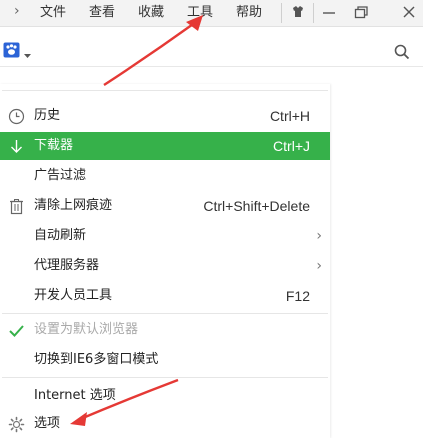 Image resolution: width=423 pixels, height=438 pixels. Describe the element at coordinates (165, 330) in the screenshot. I see `menu-item-set-default-browser: 设置为默认浏览器` at that location.